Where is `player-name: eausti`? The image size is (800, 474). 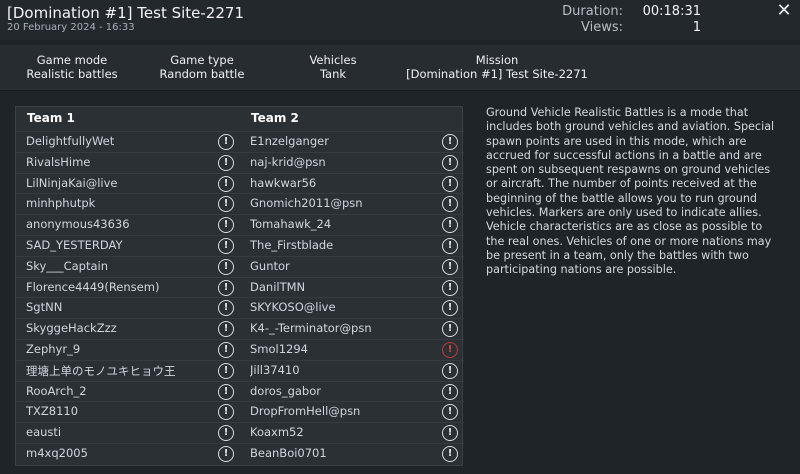 player-name: eausti is located at coordinates (116, 432).